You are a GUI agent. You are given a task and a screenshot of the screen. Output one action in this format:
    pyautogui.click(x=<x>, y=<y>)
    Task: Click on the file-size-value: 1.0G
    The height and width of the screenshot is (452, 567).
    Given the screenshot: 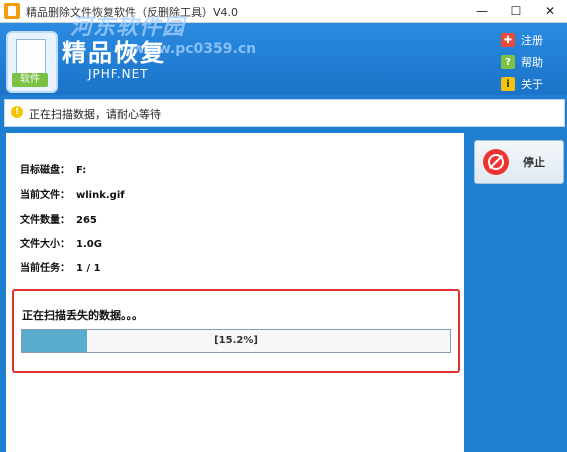 What is the action you would take?
    pyautogui.click(x=89, y=244)
    